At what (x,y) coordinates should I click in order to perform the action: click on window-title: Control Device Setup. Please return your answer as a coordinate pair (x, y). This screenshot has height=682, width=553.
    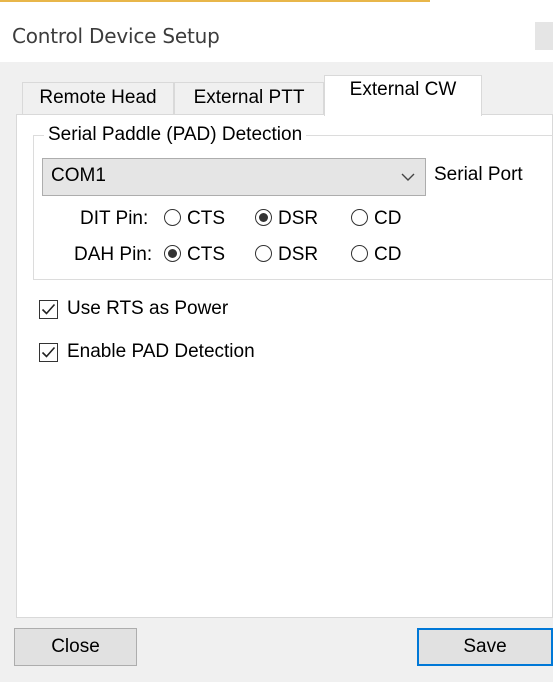
    Looking at the image, I should click on (116, 36).